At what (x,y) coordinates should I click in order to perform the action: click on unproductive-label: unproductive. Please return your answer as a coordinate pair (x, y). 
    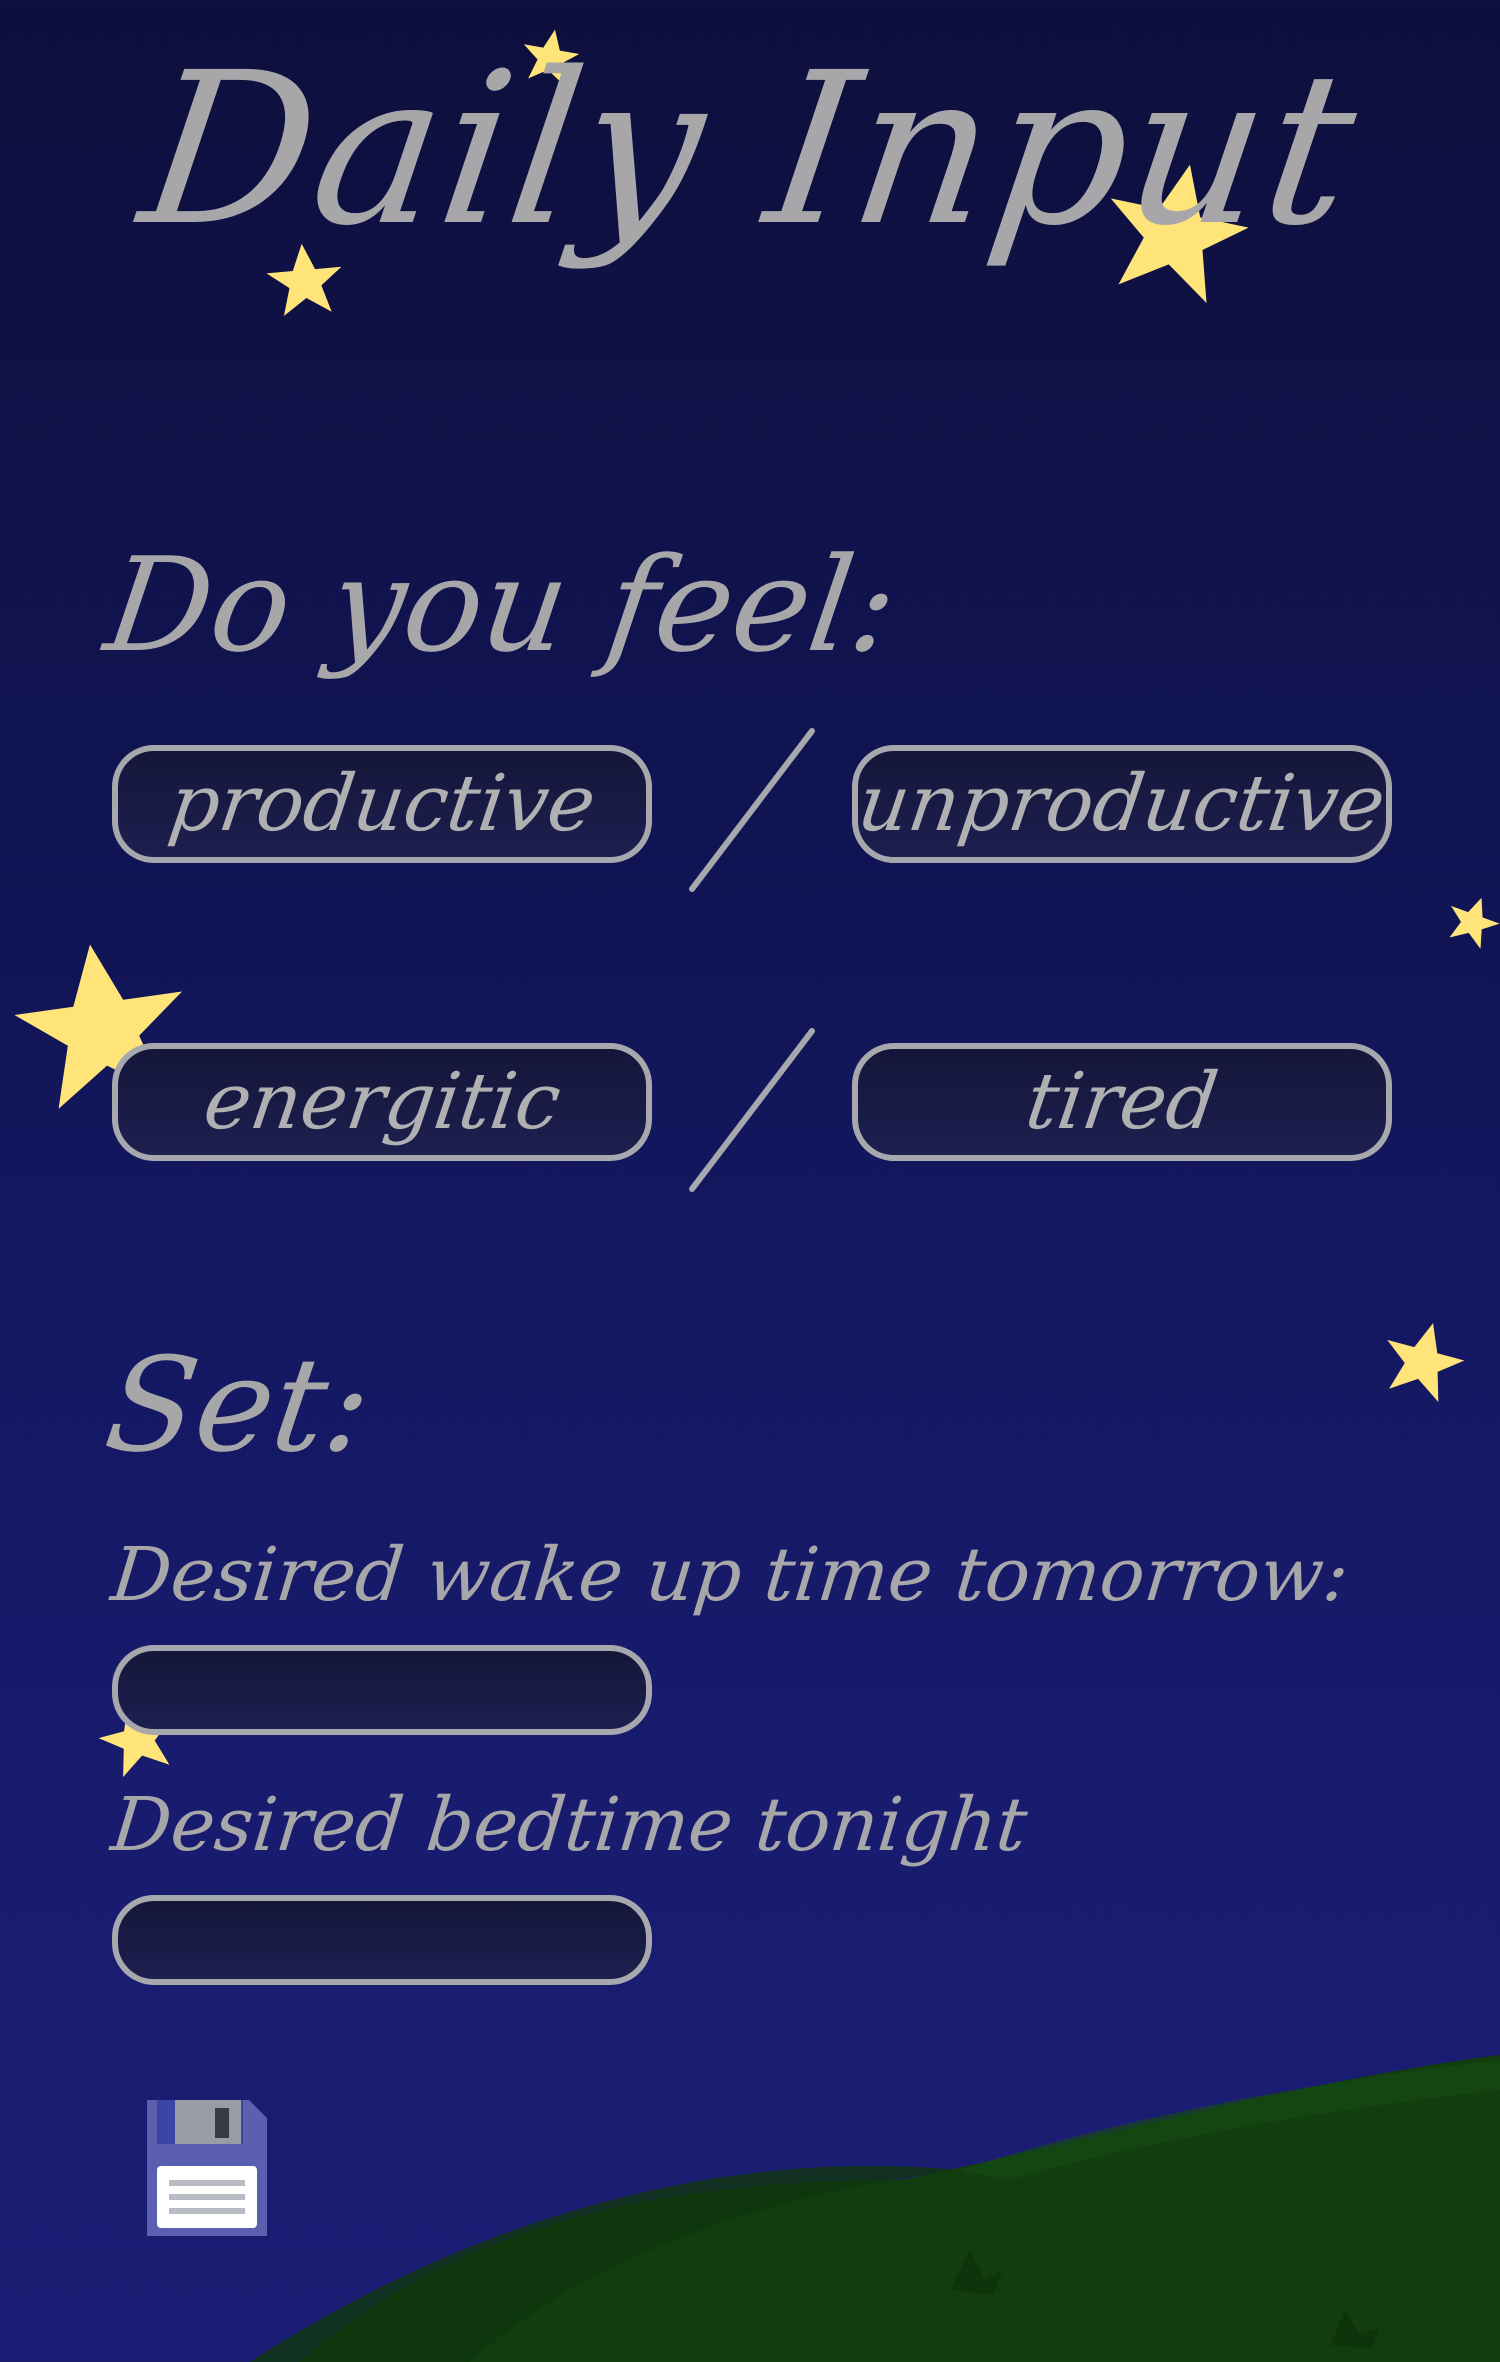
    Looking at the image, I should click on (1122, 804).